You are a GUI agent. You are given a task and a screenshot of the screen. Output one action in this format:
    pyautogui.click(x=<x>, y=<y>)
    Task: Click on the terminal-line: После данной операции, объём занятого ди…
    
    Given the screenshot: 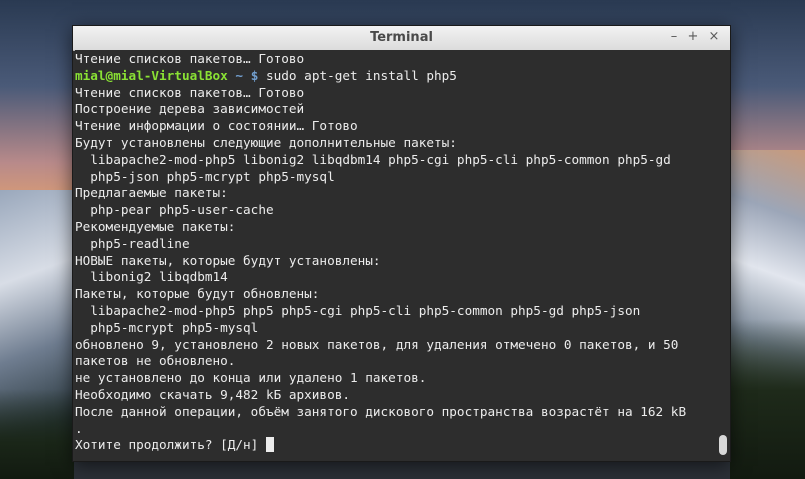 What is the action you would take?
    pyautogui.click(x=381, y=411)
    